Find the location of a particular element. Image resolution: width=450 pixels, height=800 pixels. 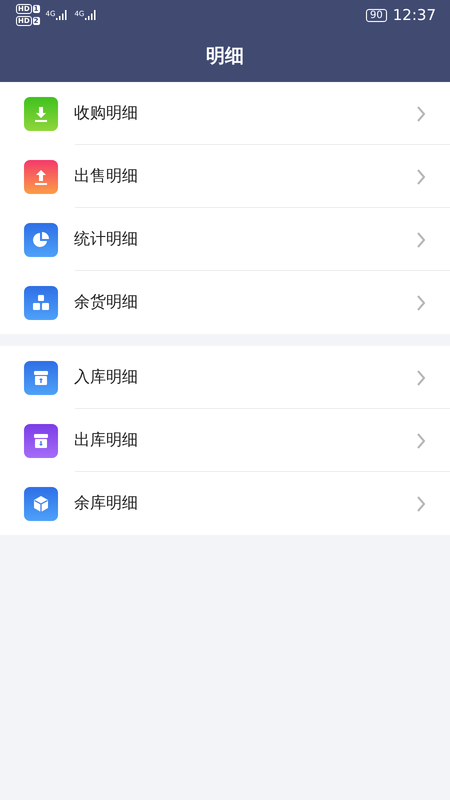

pie-chart-icon is located at coordinates (41, 240).